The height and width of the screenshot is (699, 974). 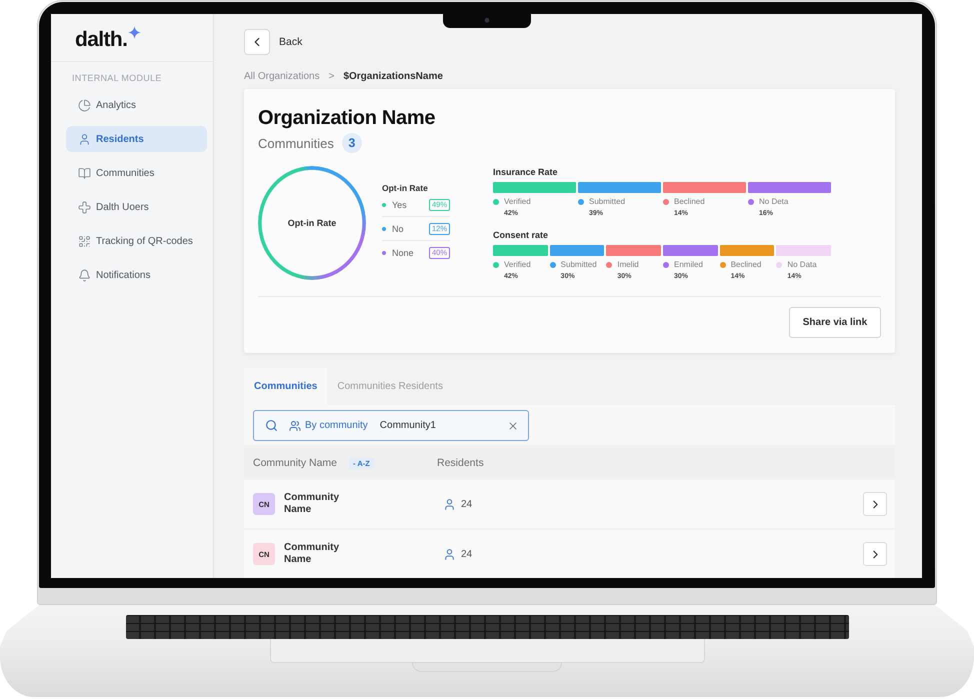 I want to click on close-icon, so click(x=513, y=426).